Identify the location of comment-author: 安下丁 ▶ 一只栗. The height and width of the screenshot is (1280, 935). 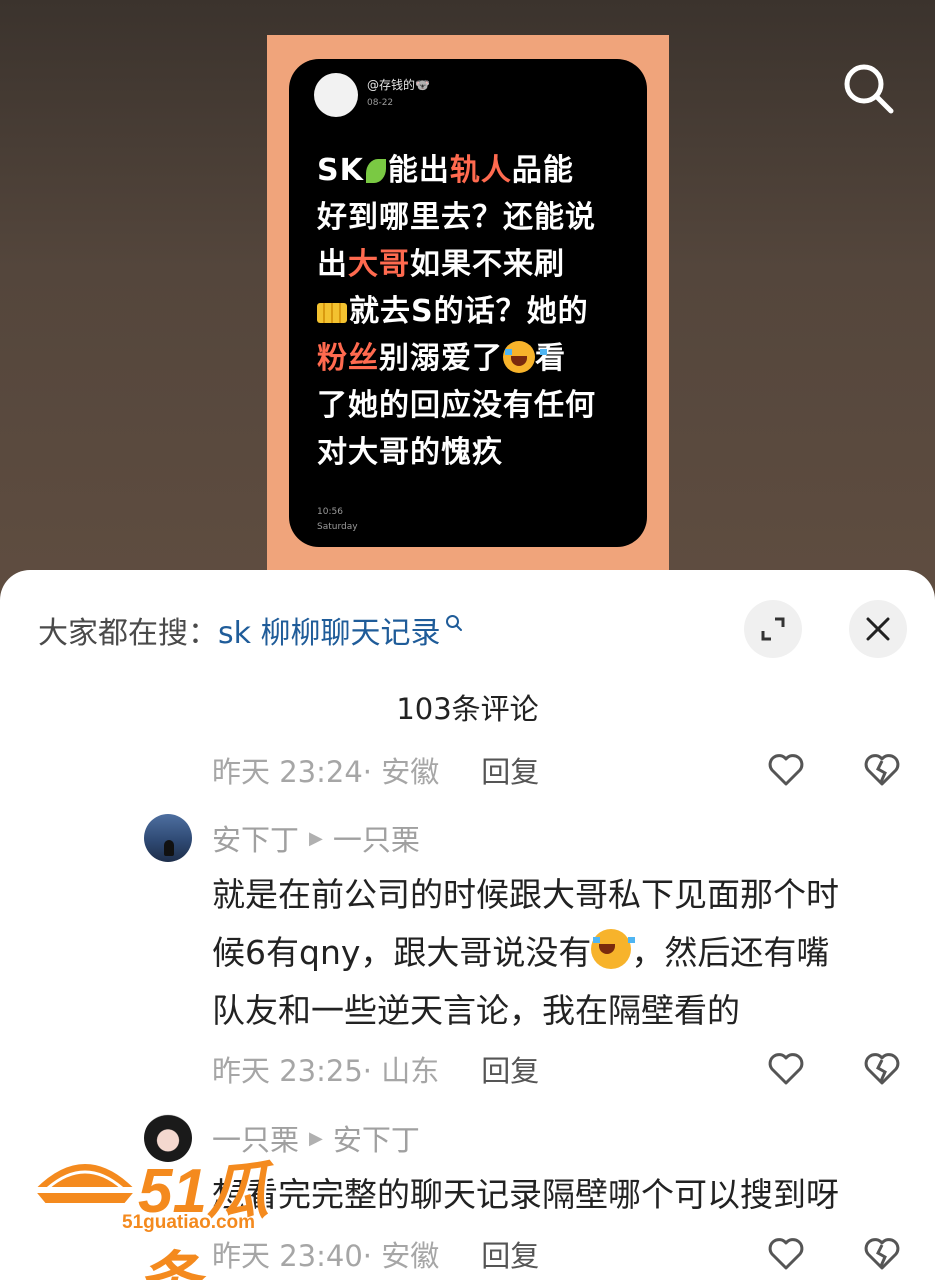
(316, 838).